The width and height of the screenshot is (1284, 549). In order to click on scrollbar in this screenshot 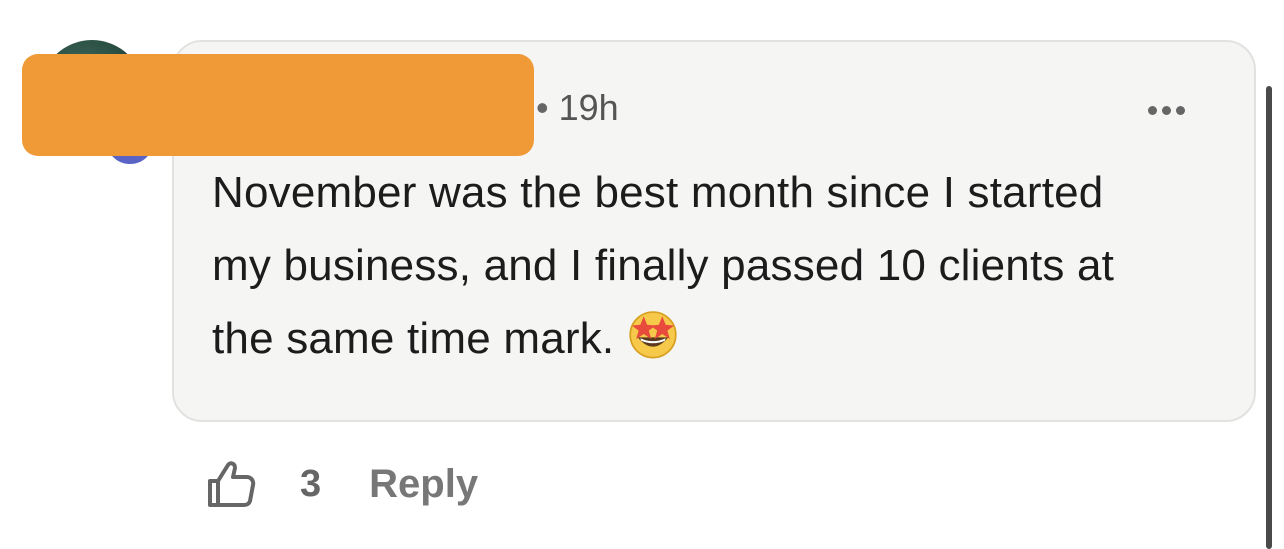, I will do `click(1269, 317)`.